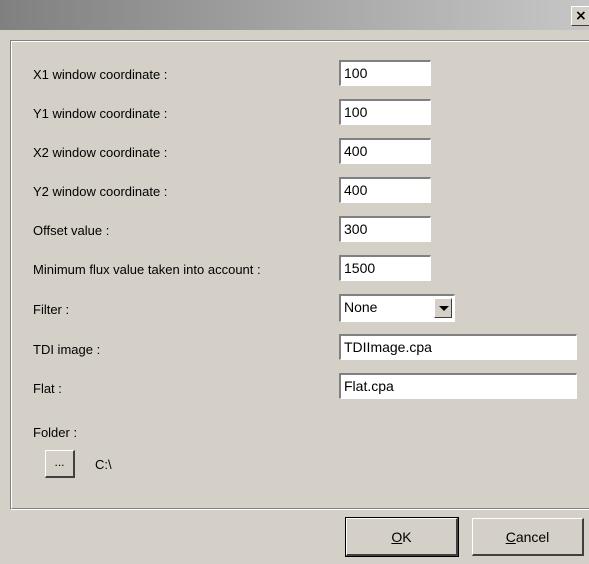 The image size is (589, 564). I want to click on min-flux-label: Minimum flux value taken into account :, so click(147, 269).